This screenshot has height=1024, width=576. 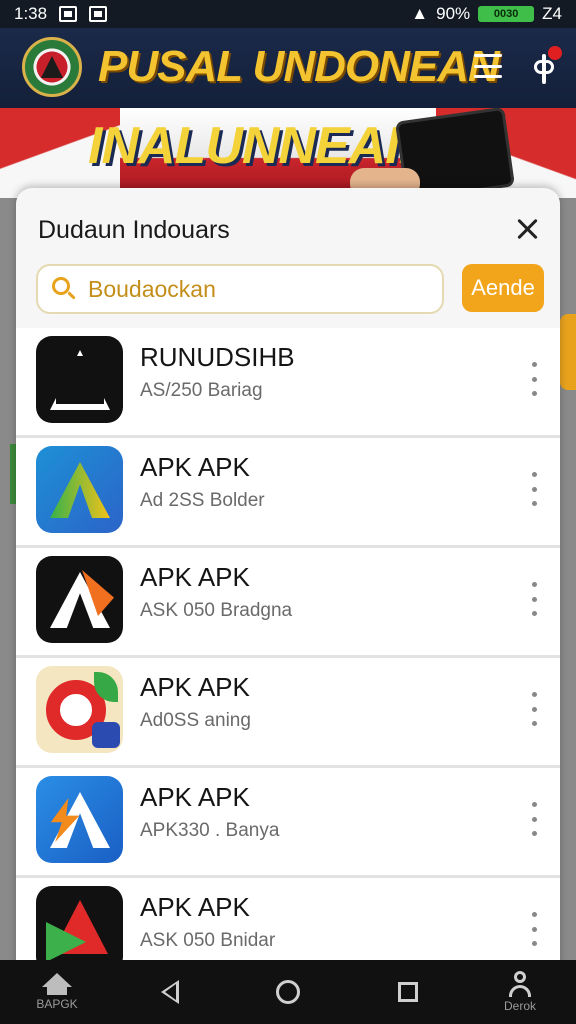 What do you see at coordinates (216, 610) in the screenshot?
I see `app-meta: ASK 050 Bradgna` at bounding box center [216, 610].